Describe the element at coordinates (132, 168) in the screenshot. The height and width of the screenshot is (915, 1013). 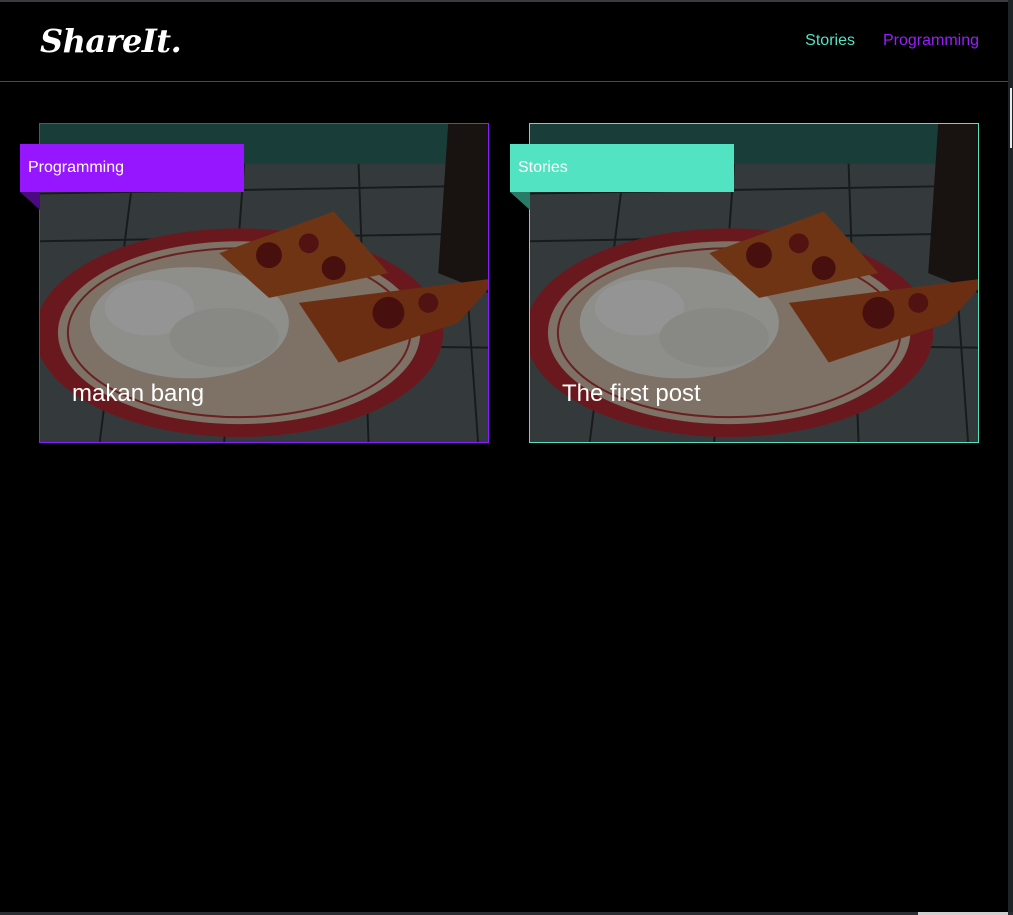
I see `category-tag: Programming` at that location.